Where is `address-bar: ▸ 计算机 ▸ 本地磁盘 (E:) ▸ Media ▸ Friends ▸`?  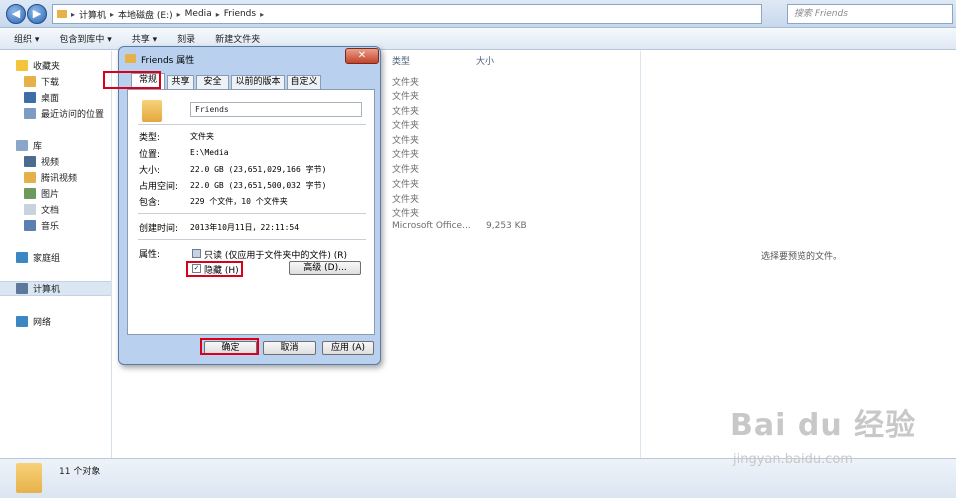 address-bar: ▸ 计算机 ▸ 本地磁盘 (E:) ▸ Media ▸ Friends ▸ is located at coordinates (407, 14).